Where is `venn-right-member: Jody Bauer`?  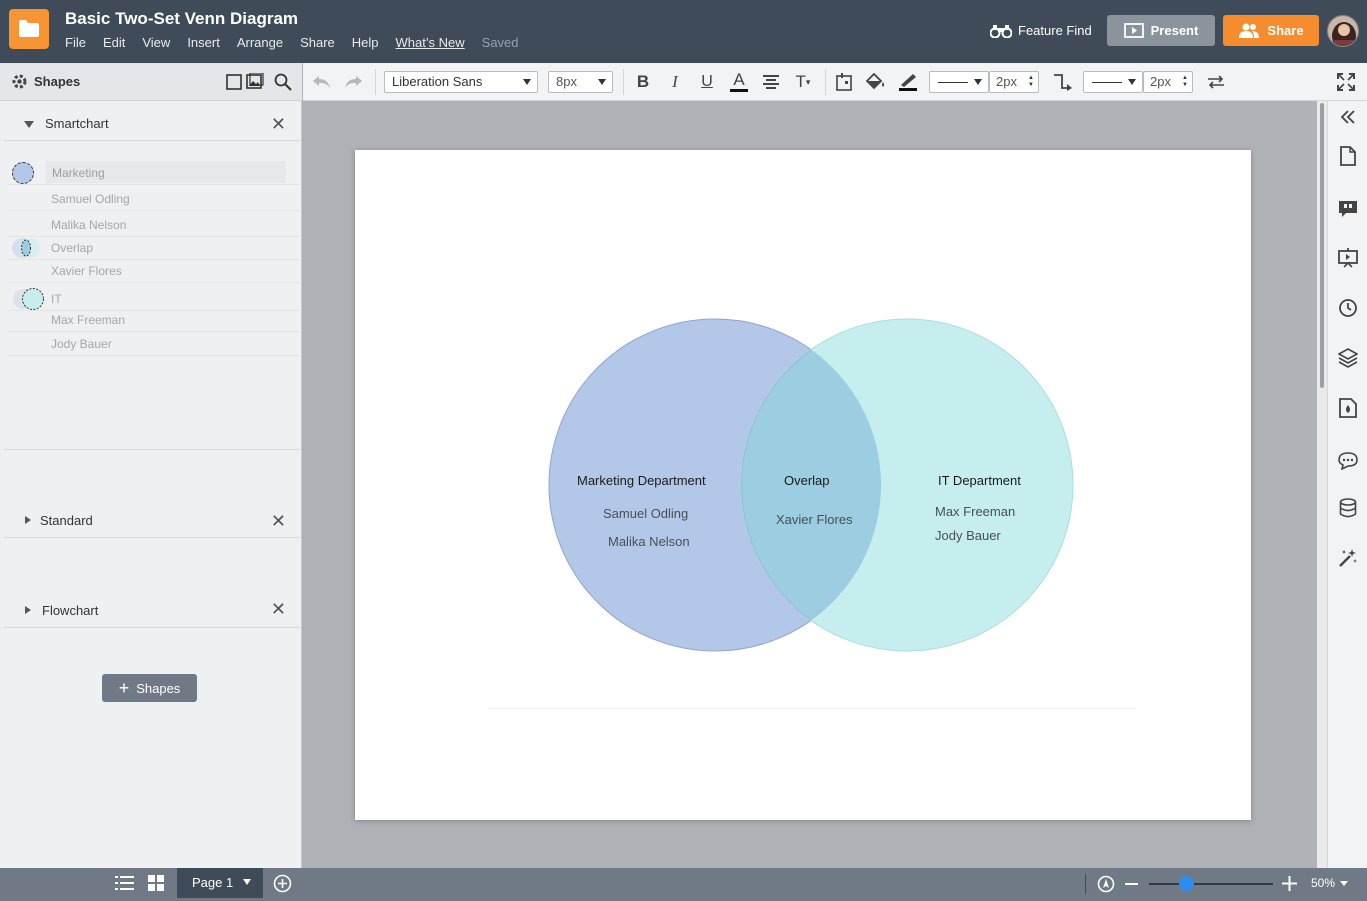
venn-right-member: Jody Bauer is located at coordinates (968, 535).